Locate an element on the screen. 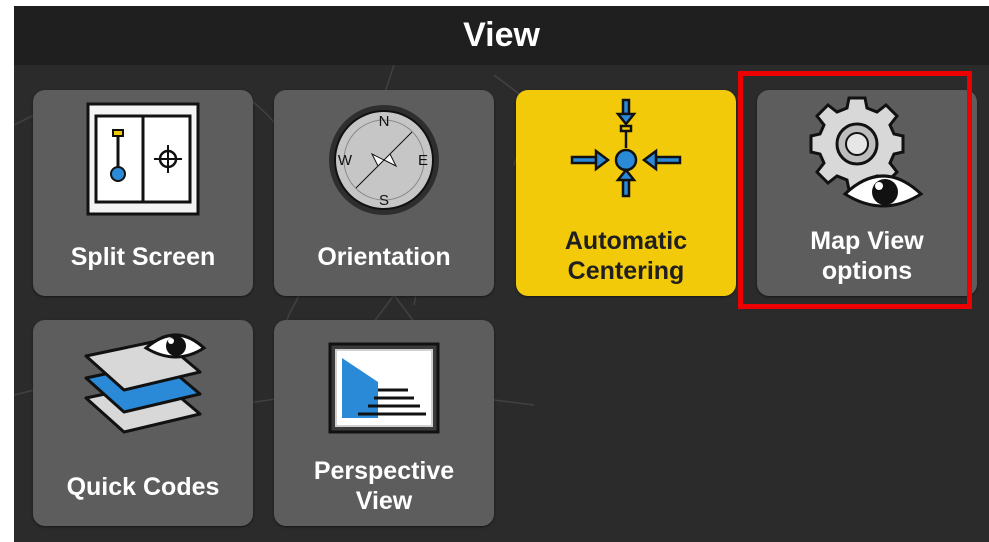 This screenshot has width=989, height=542. split-screen-icon is located at coordinates (143, 159).